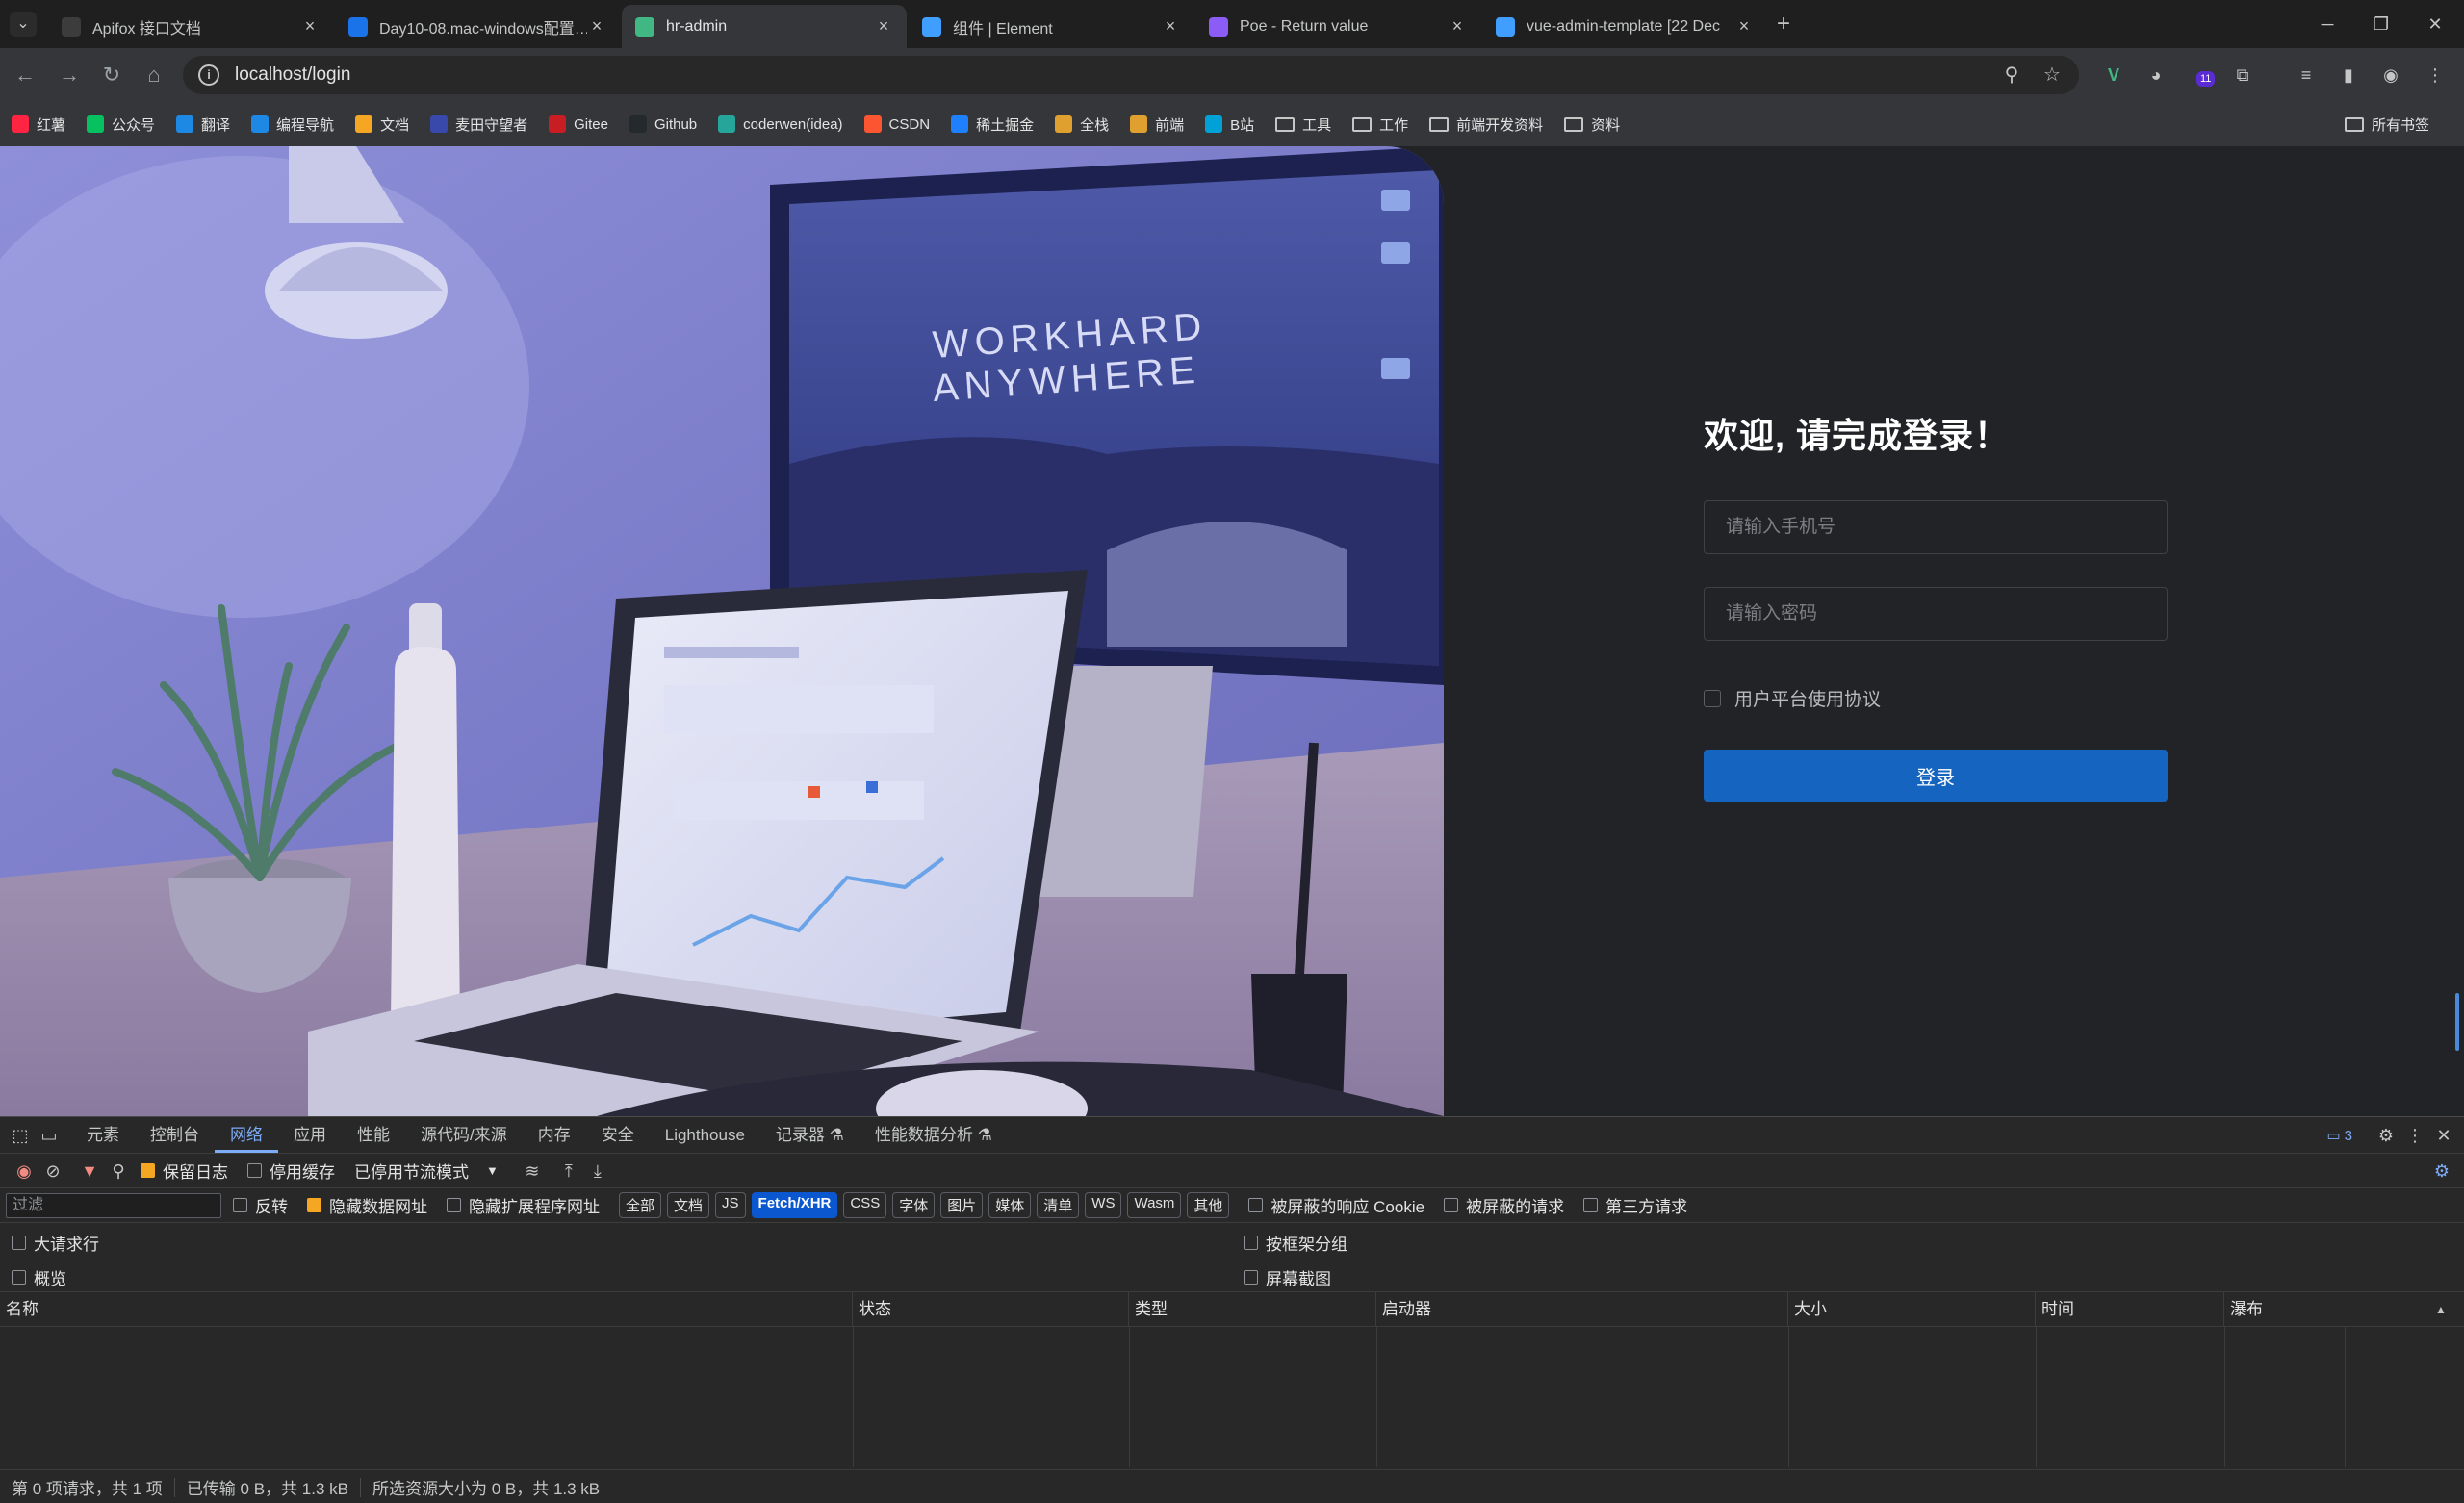 The image size is (2464, 1503). I want to click on column-waterfall: 瀑布, so click(2344, 1309).